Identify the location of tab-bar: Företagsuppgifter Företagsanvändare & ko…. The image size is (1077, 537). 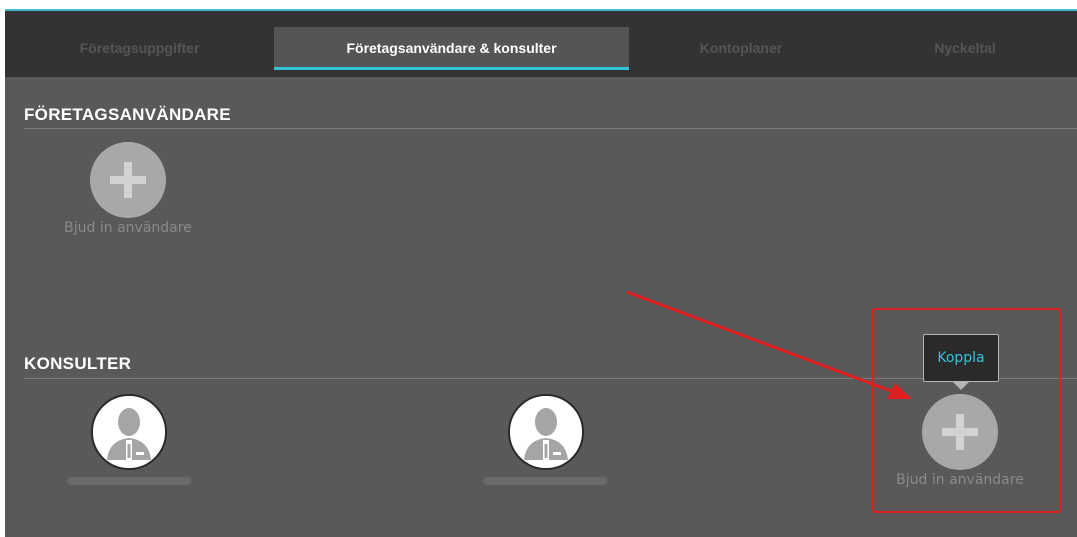
(541, 44).